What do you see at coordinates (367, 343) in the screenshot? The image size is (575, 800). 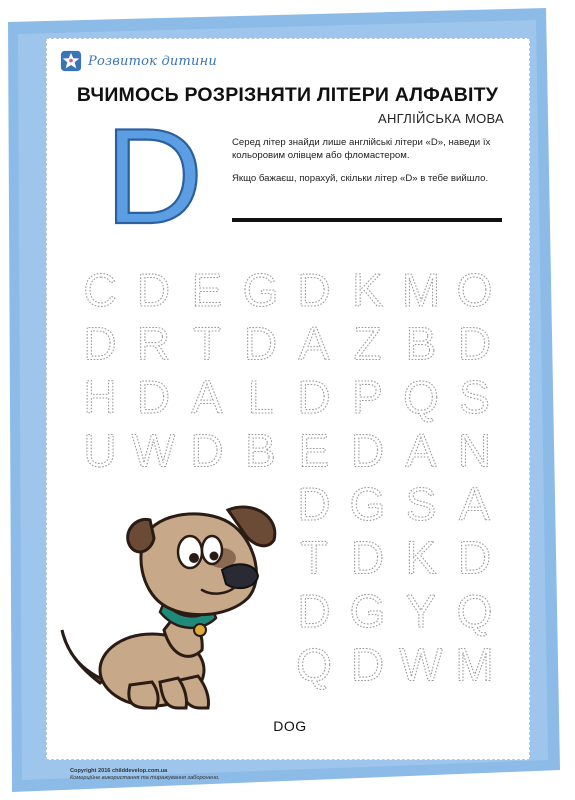 I see `grid-letter: Z` at bounding box center [367, 343].